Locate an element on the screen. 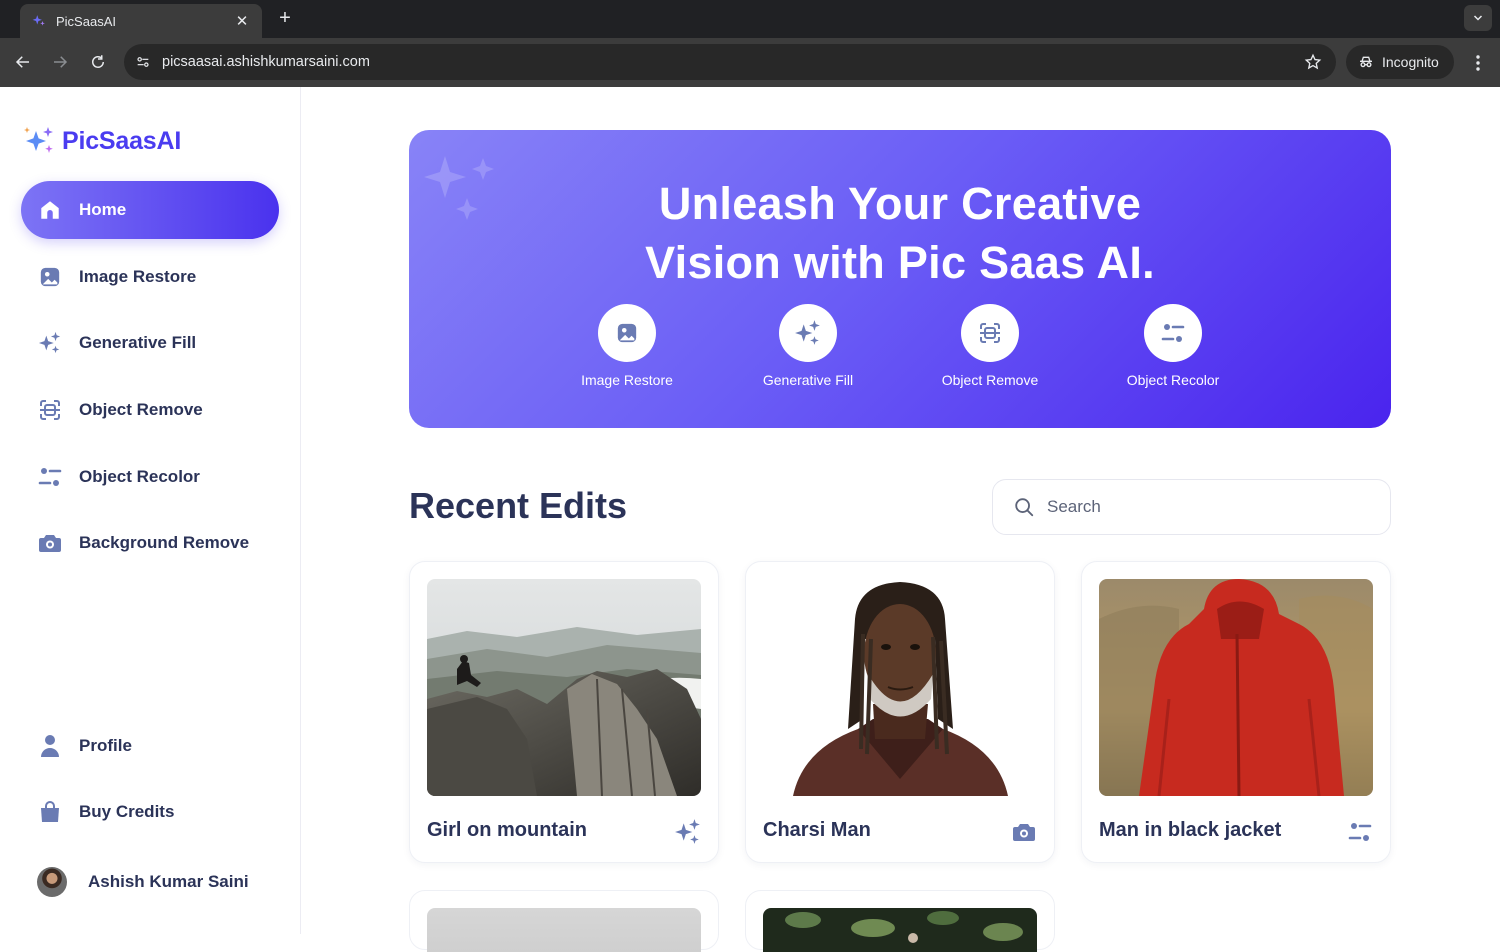  address-bar: picsaasai.ashishkumarsaini.com is located at coordinates (730, 62).